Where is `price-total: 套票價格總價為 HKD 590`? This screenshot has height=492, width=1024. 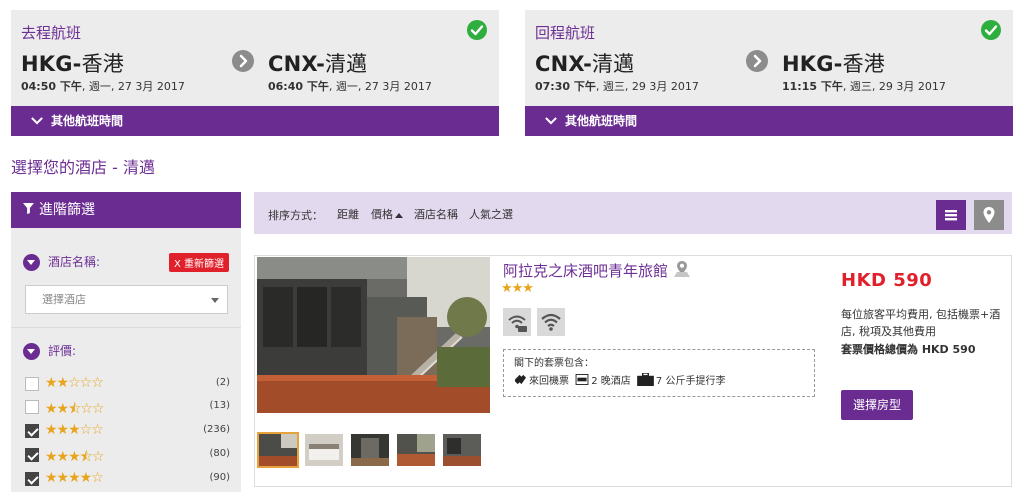
price-total: 套票價格總價為 HKD 590 is located at coordinates (908, 349).